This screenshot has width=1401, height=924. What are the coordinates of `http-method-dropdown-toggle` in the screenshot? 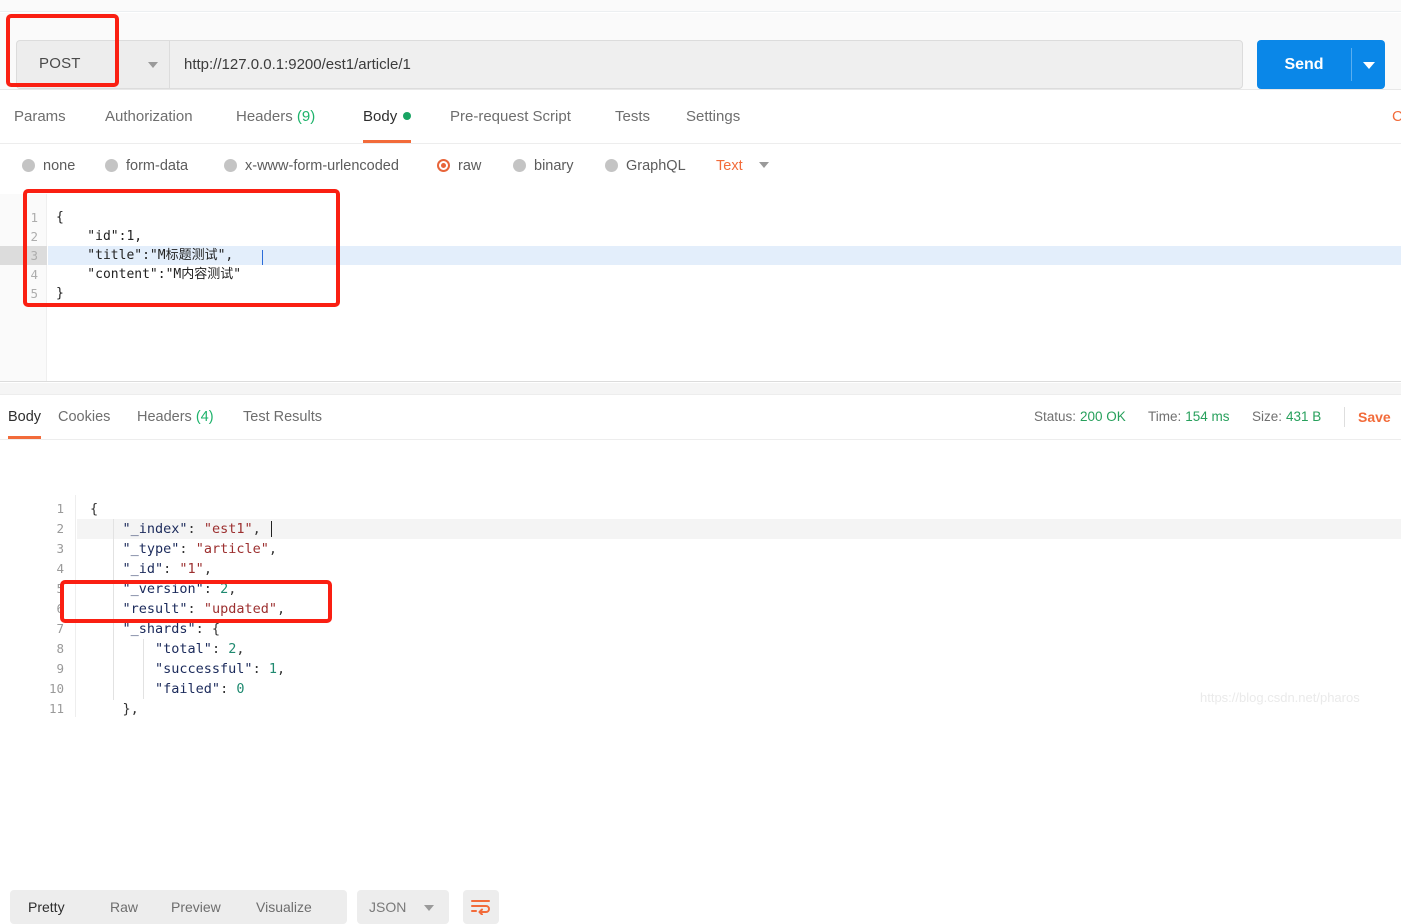 It's located at (153, 64).